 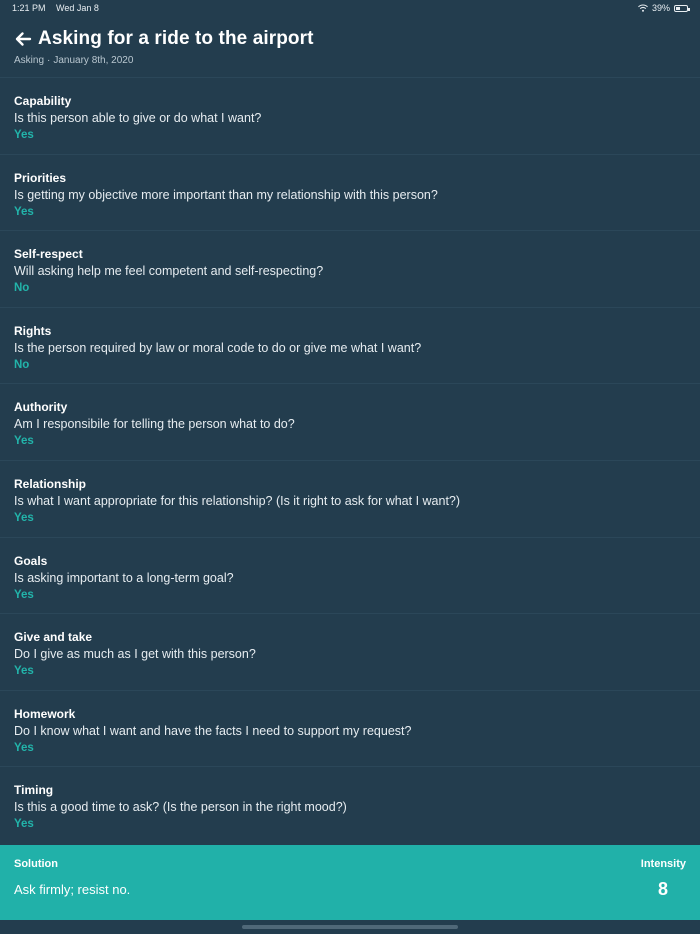 I want to click on status-left: 1:21 PM Wed Jan 8, so click(x=55, y=8).